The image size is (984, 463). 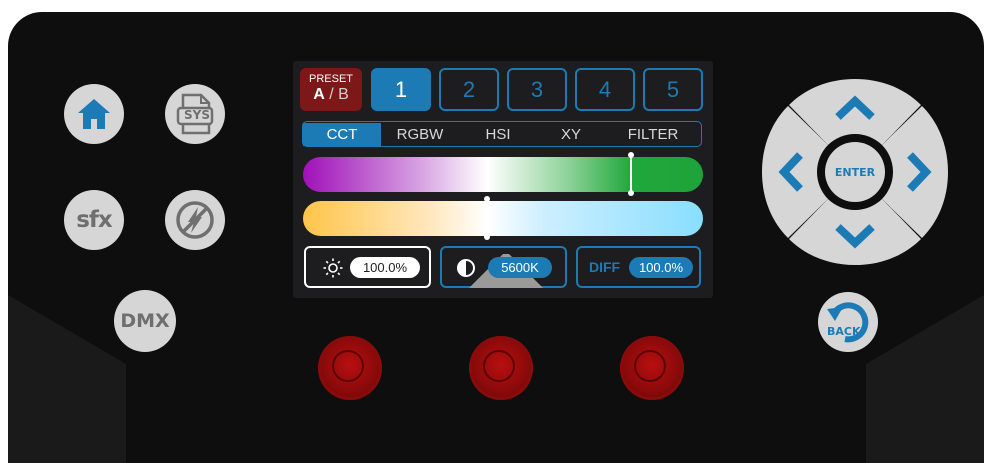 What do you see at coordinates (631, 174) in the screenshot?
I see `green-magenta-marker` at bounding box center [631, 174].